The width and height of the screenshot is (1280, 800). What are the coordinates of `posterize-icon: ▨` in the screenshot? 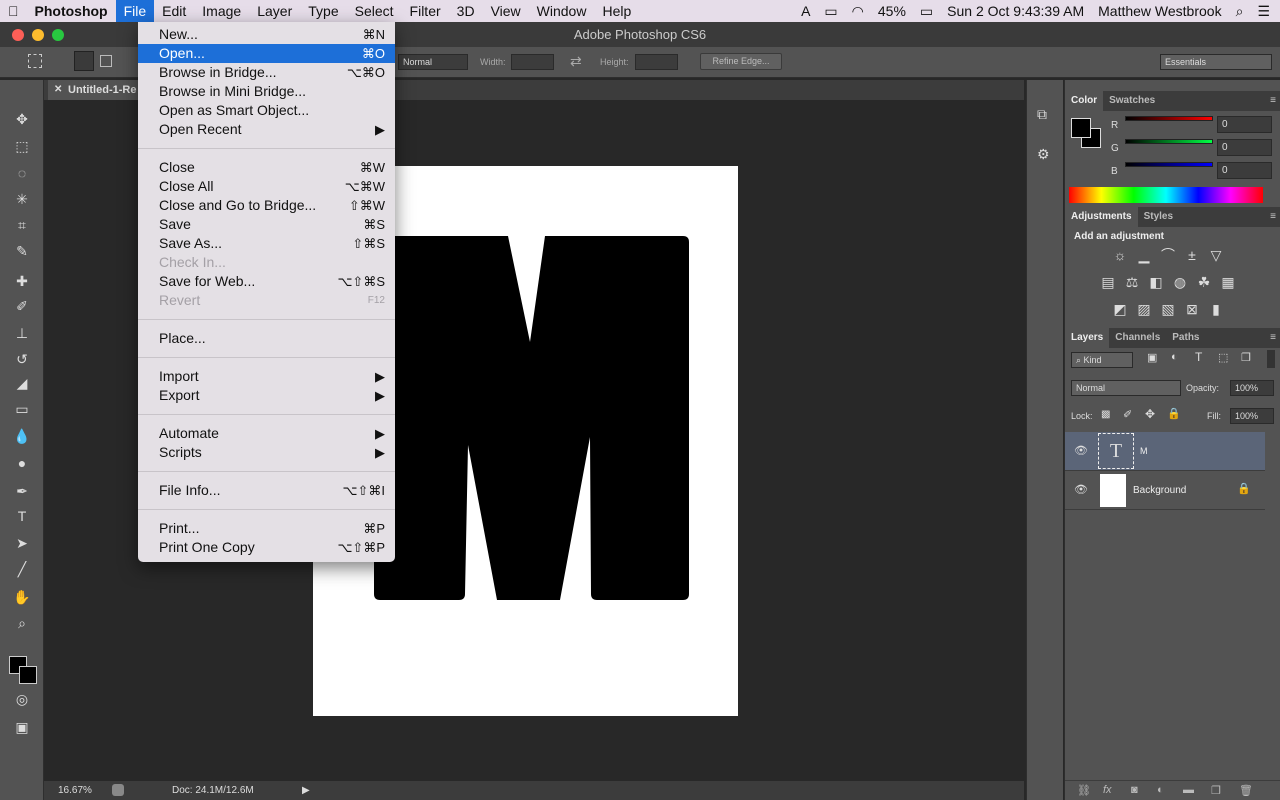 It's located at (1144, 309).